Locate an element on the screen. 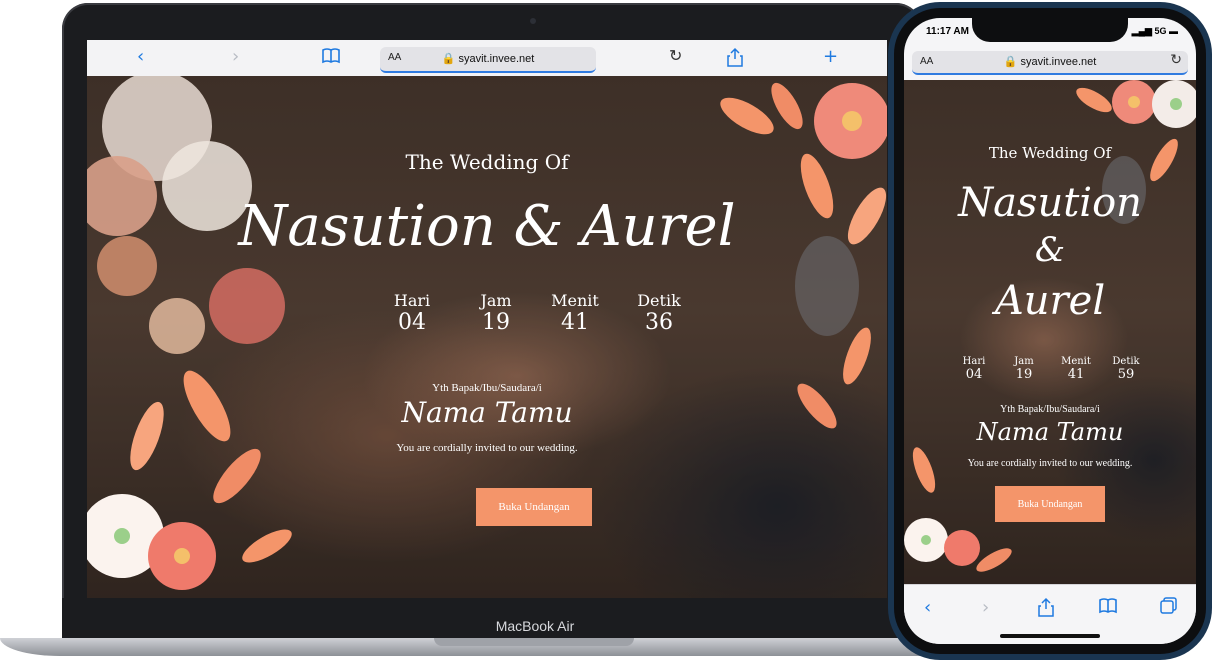  home-indicator is located at coordinates (1050, 636).